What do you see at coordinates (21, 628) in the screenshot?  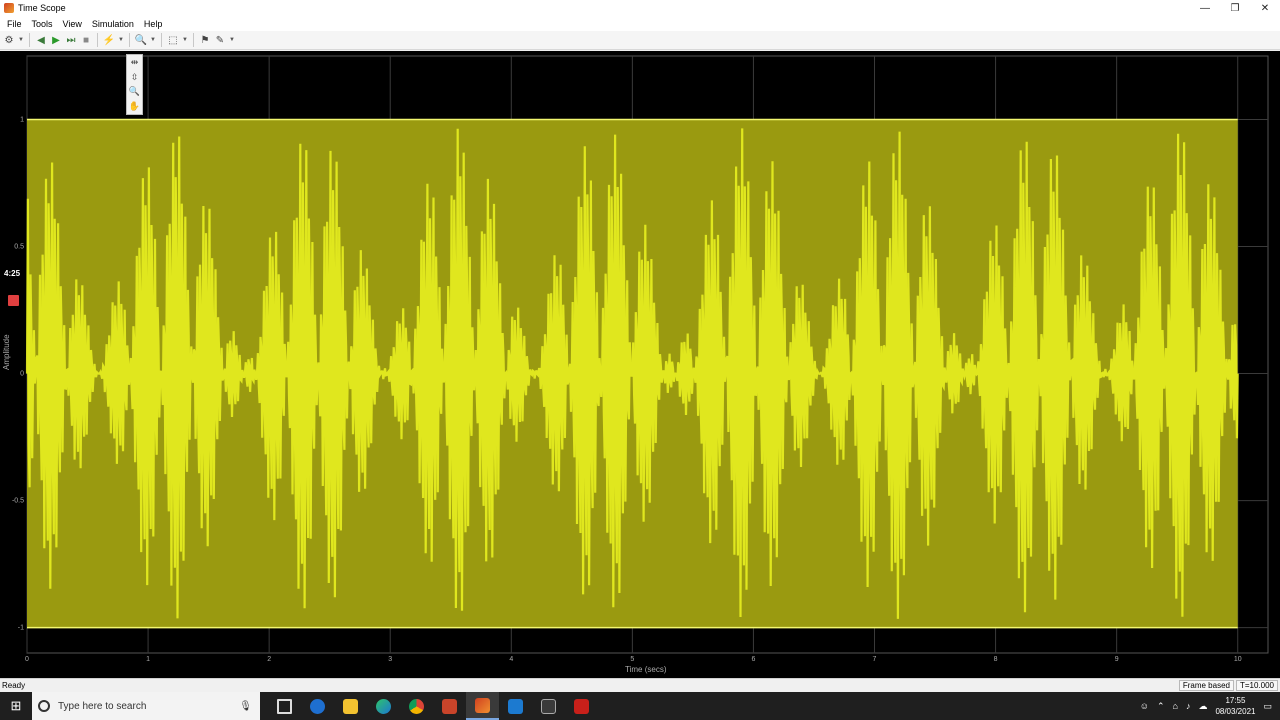 I see `y-tick-label: -1` at bounding box center [21, 628].